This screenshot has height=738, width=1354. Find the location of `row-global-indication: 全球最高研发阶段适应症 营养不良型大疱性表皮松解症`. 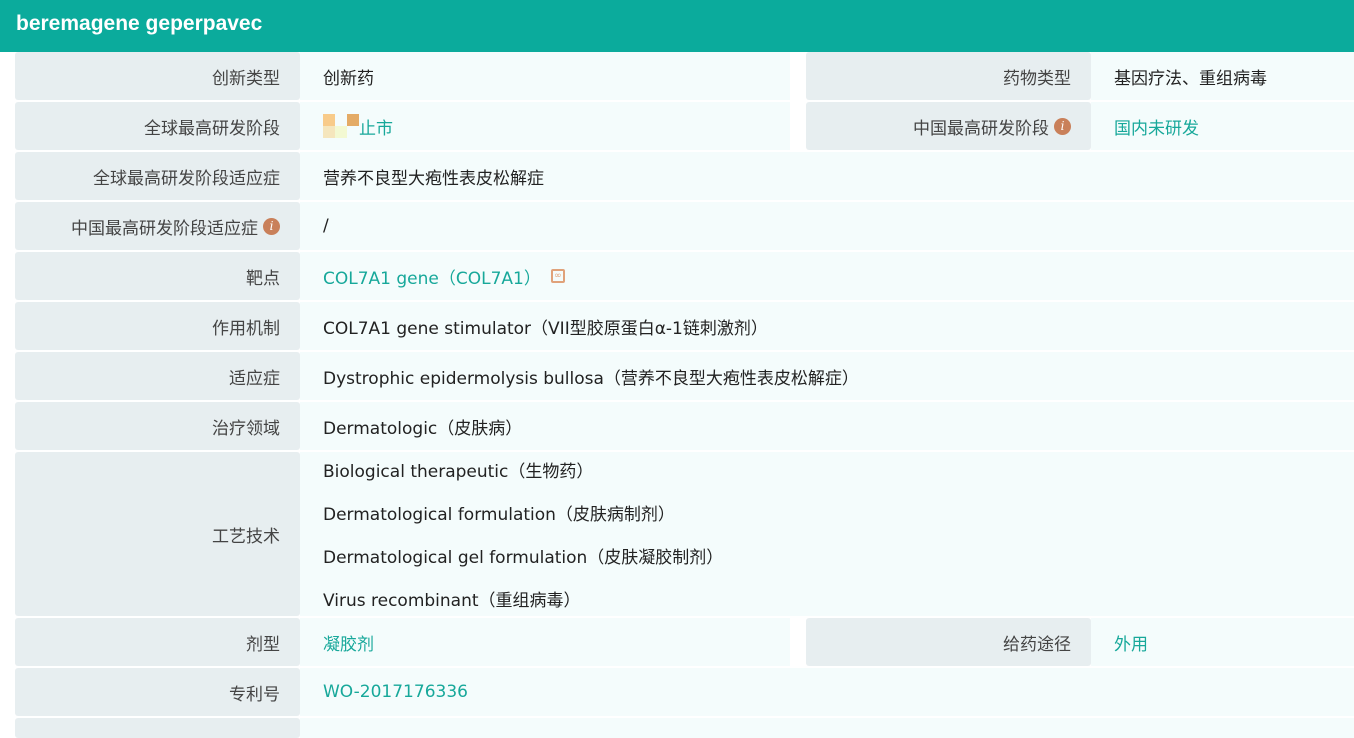

row-global-indication: 全球最高研发阶段适应症 营养不良型大疱性表皮松解症 is located at coordinates (684, 176).